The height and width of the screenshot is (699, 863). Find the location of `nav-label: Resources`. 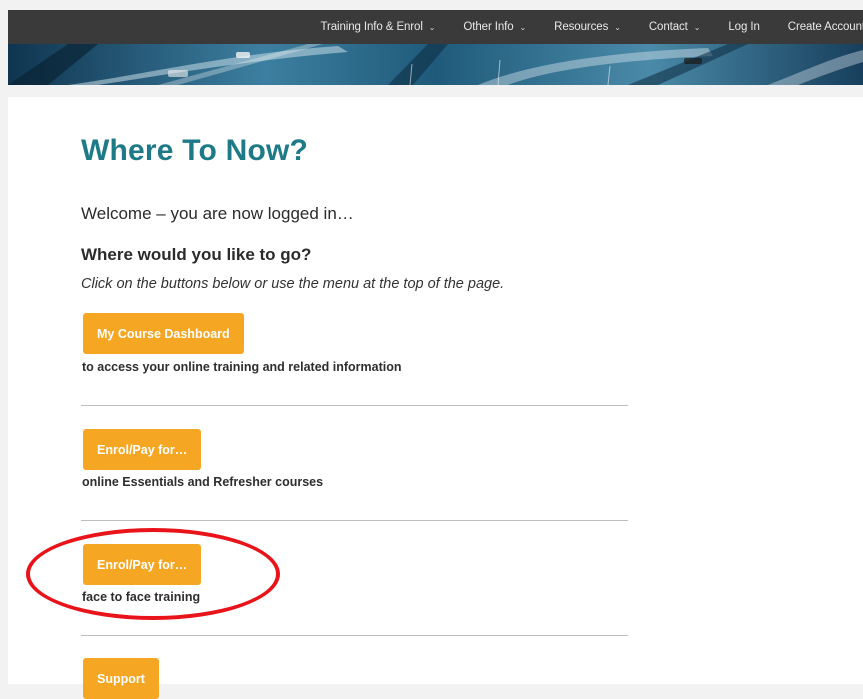

nav-label: Resources is located at coordinates (581, 27).